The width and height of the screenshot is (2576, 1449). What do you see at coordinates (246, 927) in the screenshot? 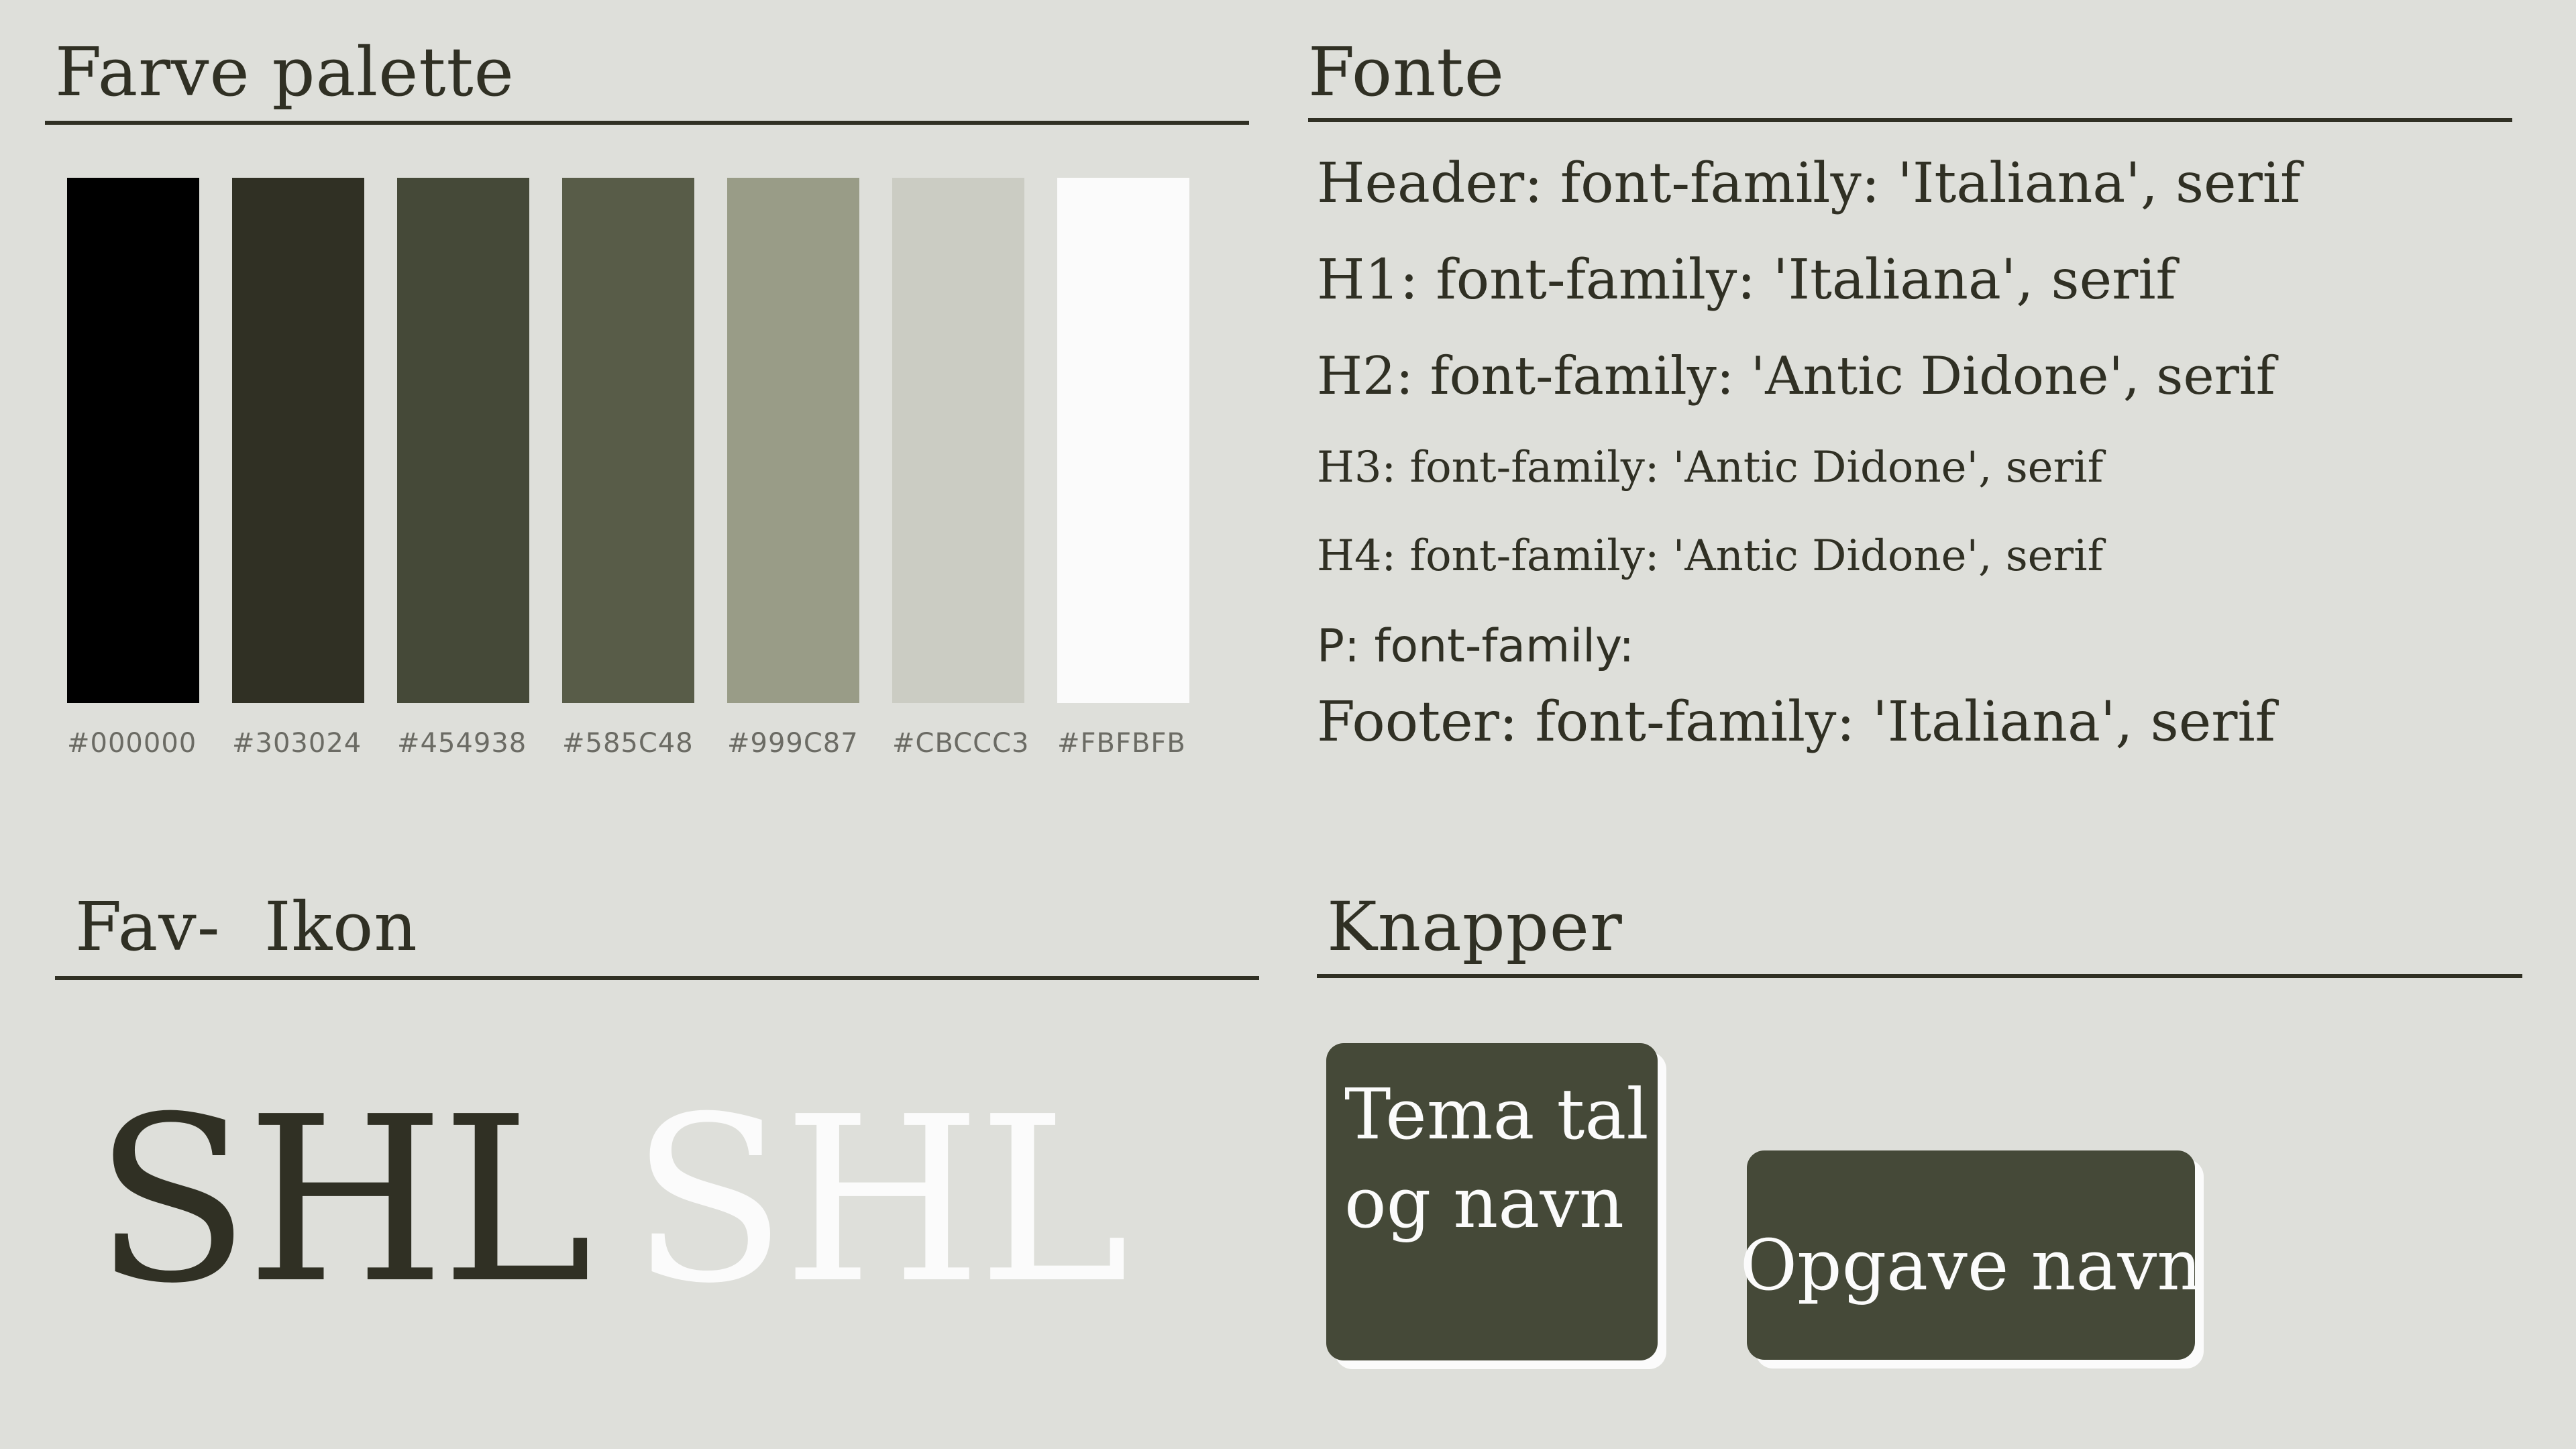
I see `favicon-title: Fav- Ikon` at bounding box center [246, 927].